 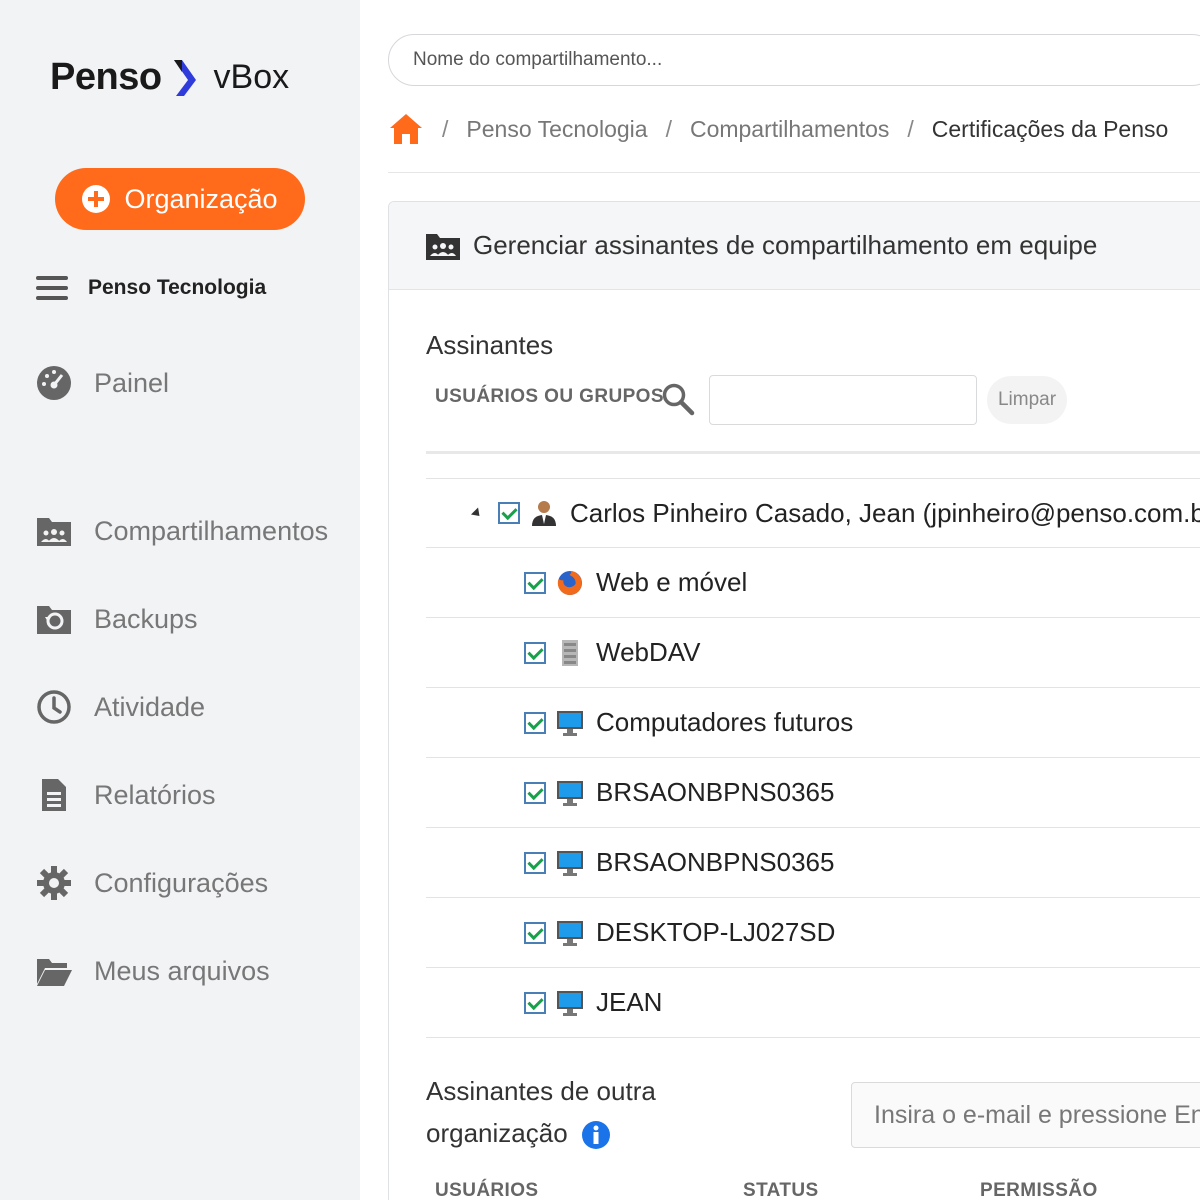 What do you see at coordinates (54, 707) in the screenshot?
I see `clock-icon` at bounding box center [54, 707].